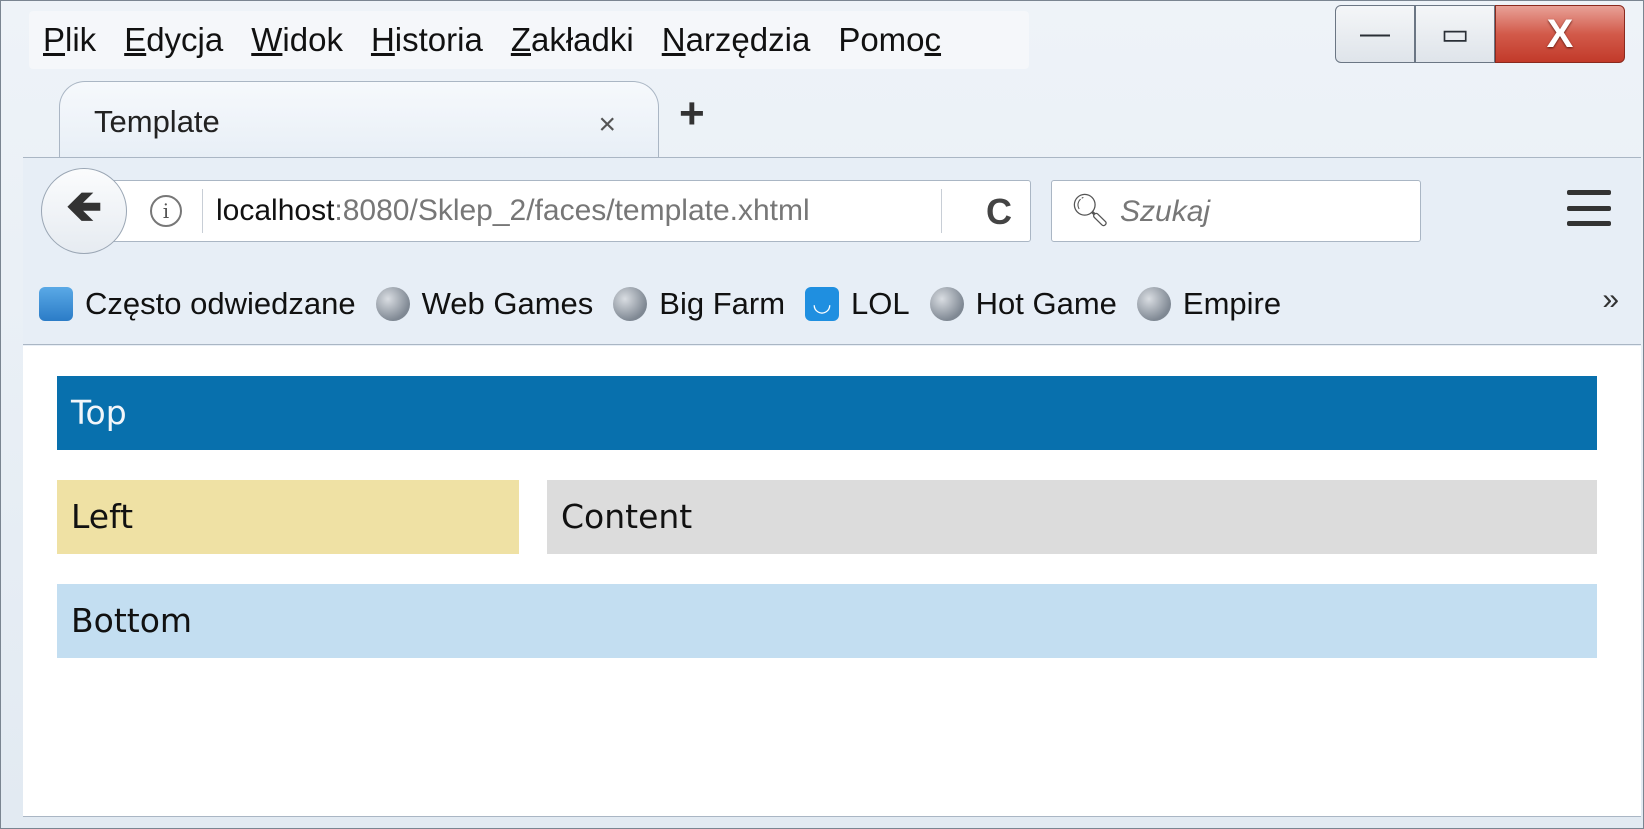 The width and height of the screenshot is (1644, 829). What do you see at coordinates (157, 121) in the screenshot?
I see `tab-title: Template` at bounding box center [157, 121].